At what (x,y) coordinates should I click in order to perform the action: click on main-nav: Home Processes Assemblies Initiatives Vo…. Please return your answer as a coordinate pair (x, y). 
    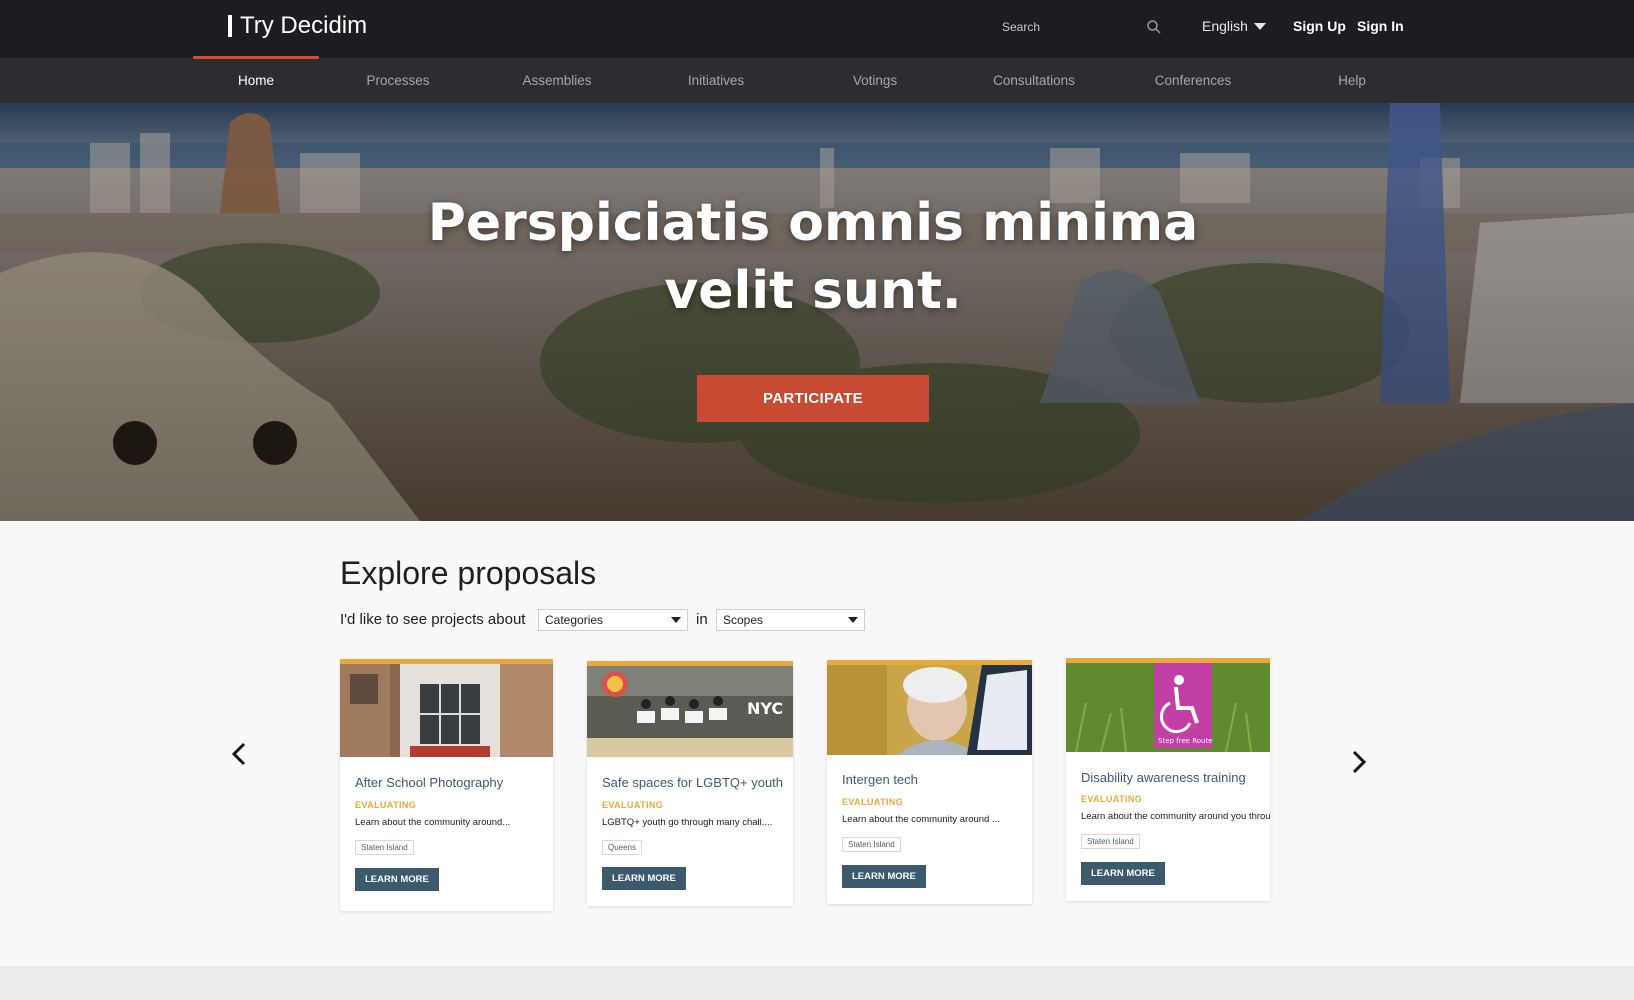
    Looking at the image, I should click on (817, 80).